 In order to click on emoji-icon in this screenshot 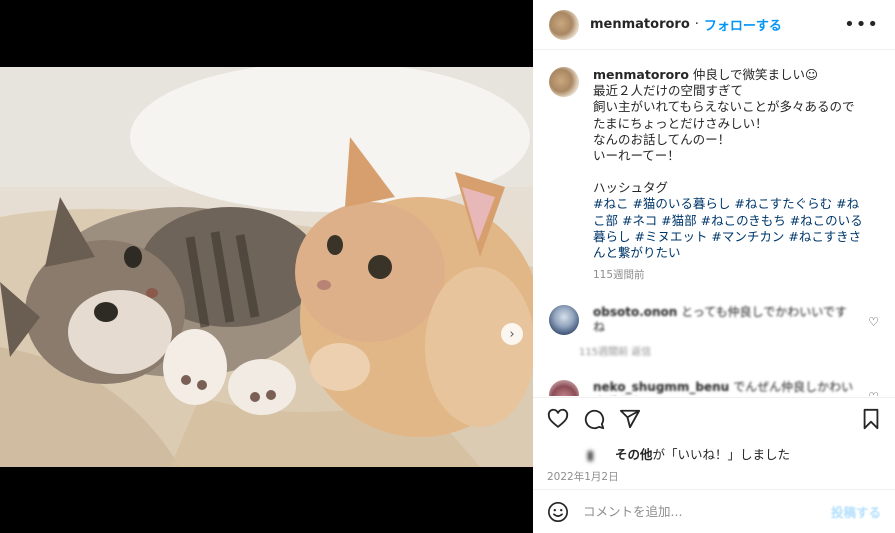, I will do `click(558, 512)`.